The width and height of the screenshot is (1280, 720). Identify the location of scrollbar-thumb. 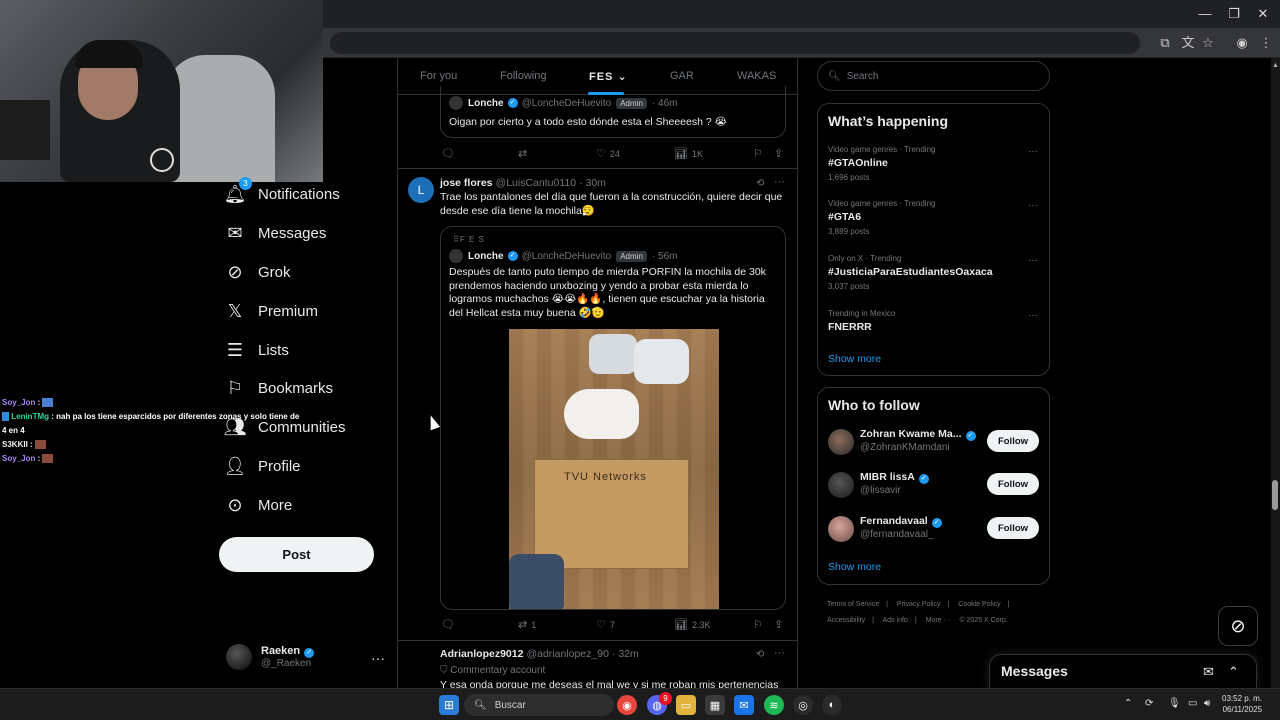
(1275, 495).